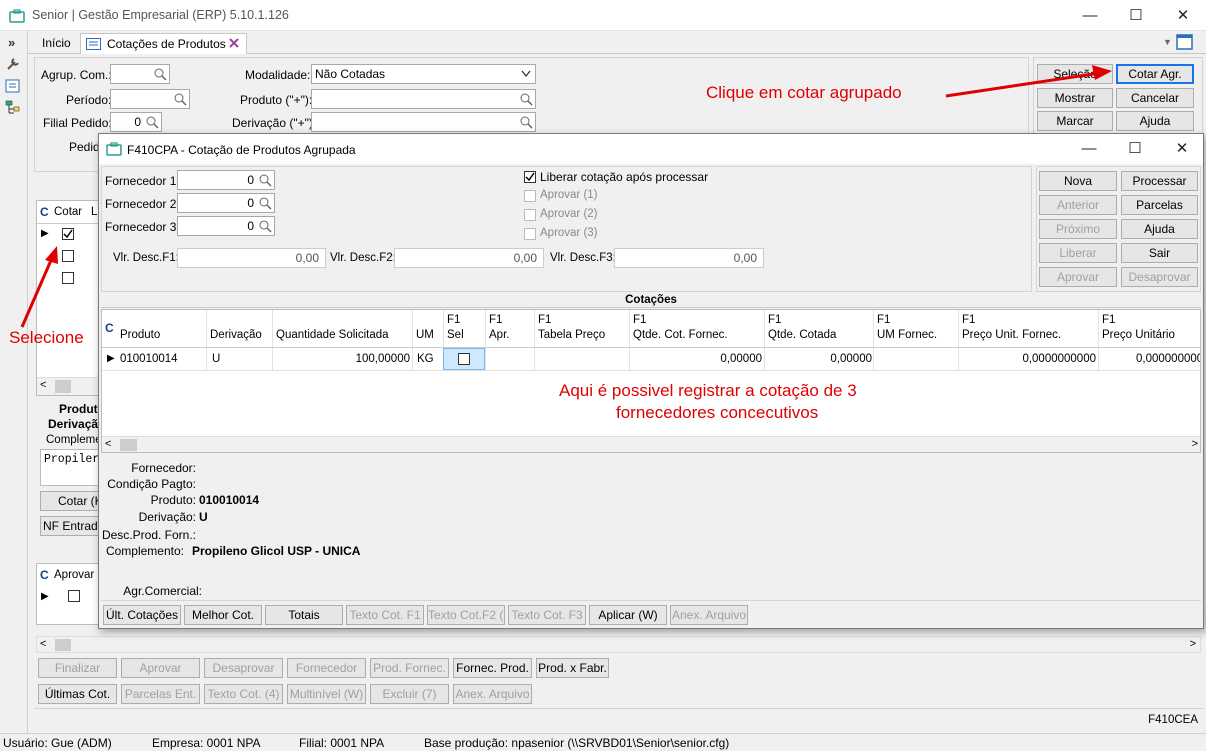  I want to click on mostrar-button: Mostrar, so click(1075, 98).